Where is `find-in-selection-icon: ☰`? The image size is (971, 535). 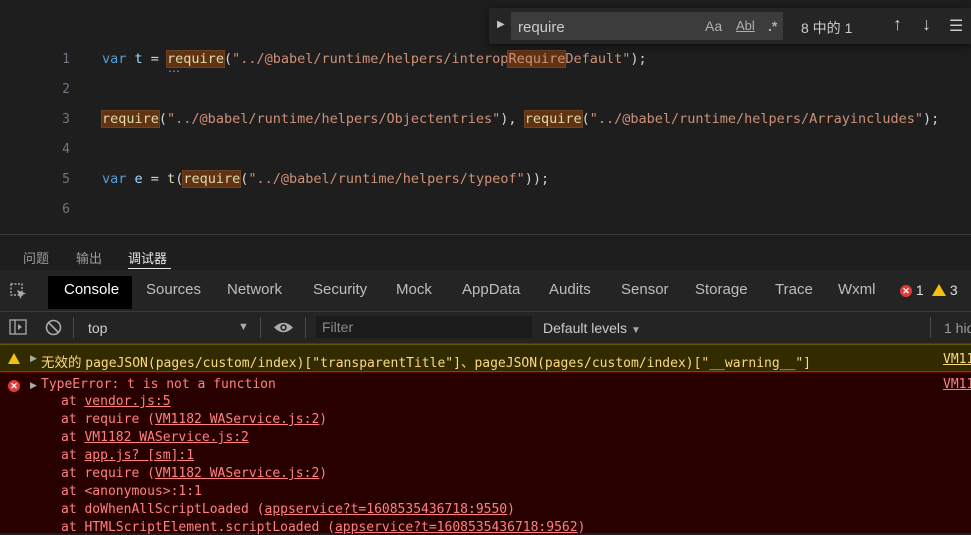
find-in-selection-icon: ☰ is located at coordinates (956, 26).